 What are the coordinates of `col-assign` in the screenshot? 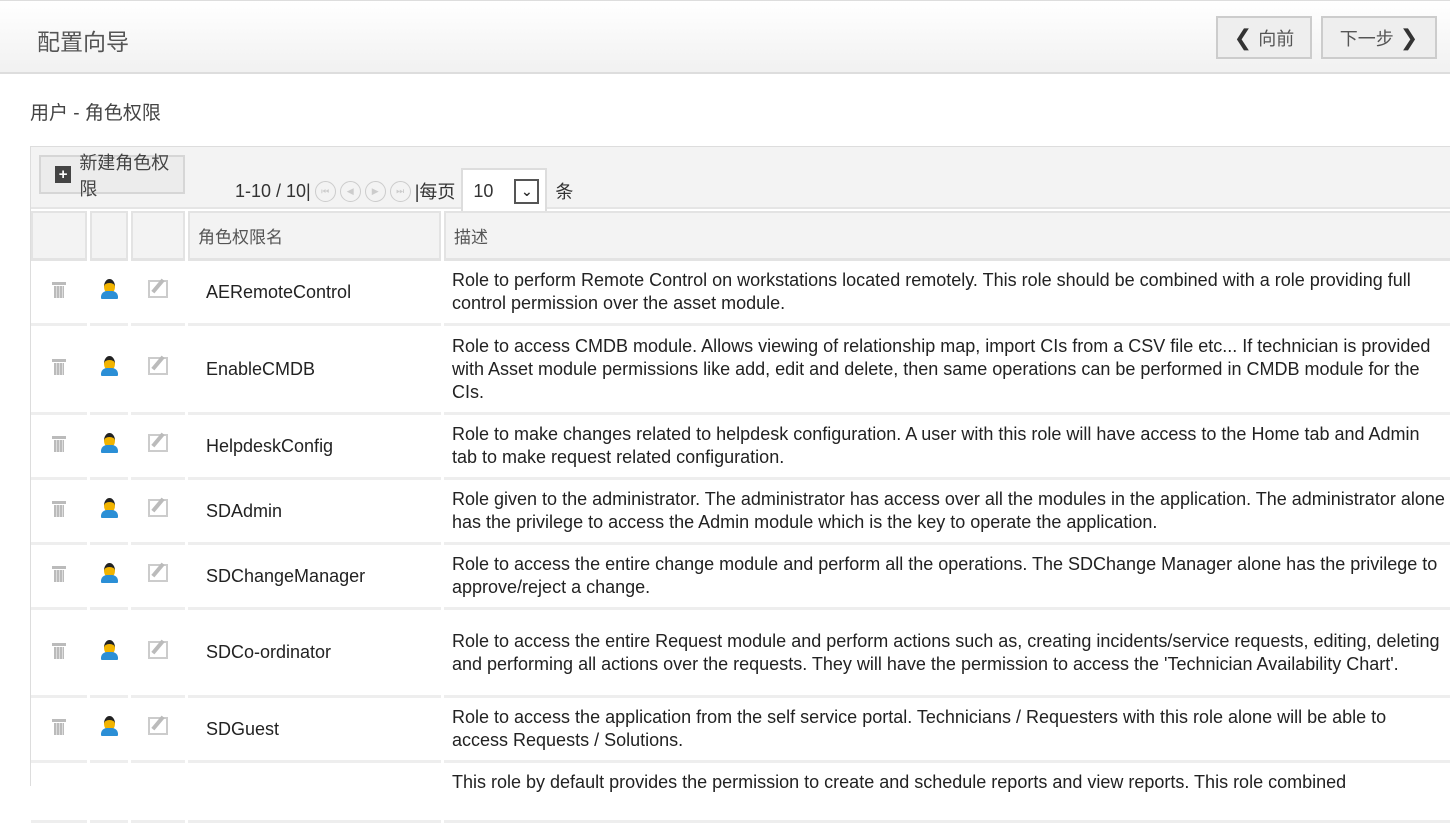 It's located at (109, 236).